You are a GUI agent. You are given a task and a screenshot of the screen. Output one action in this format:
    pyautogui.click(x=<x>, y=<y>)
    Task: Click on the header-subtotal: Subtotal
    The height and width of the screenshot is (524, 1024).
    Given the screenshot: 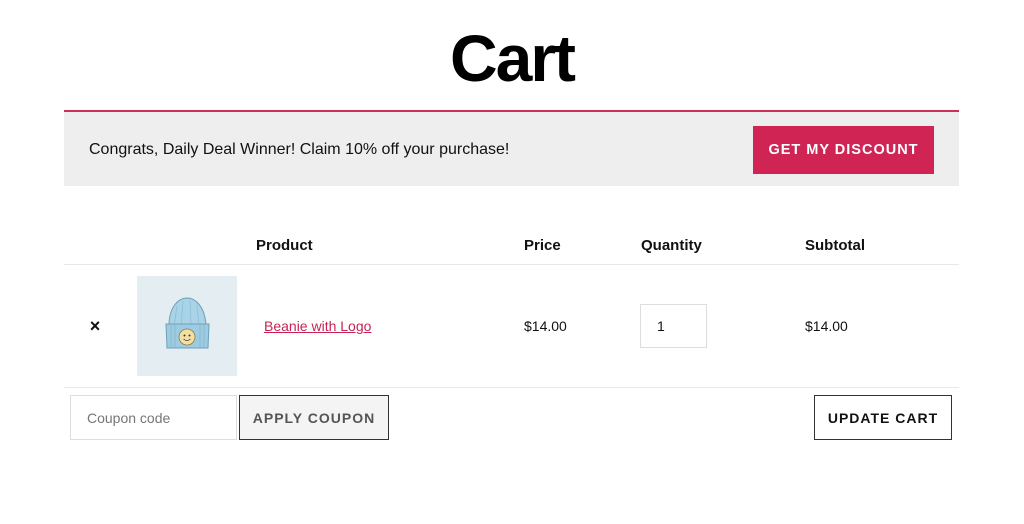 What is the action you would take?
    pyautogui.click(x=835, y=245)
    